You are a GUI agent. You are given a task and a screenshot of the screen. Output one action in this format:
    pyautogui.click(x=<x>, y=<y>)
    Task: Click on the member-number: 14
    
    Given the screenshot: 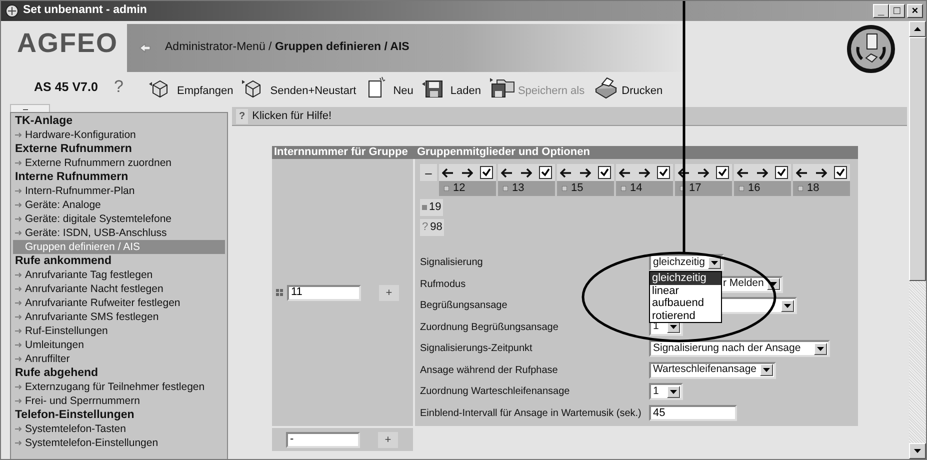 What is the action you would take?
    pyautogui.click(x=644, y=188)
    